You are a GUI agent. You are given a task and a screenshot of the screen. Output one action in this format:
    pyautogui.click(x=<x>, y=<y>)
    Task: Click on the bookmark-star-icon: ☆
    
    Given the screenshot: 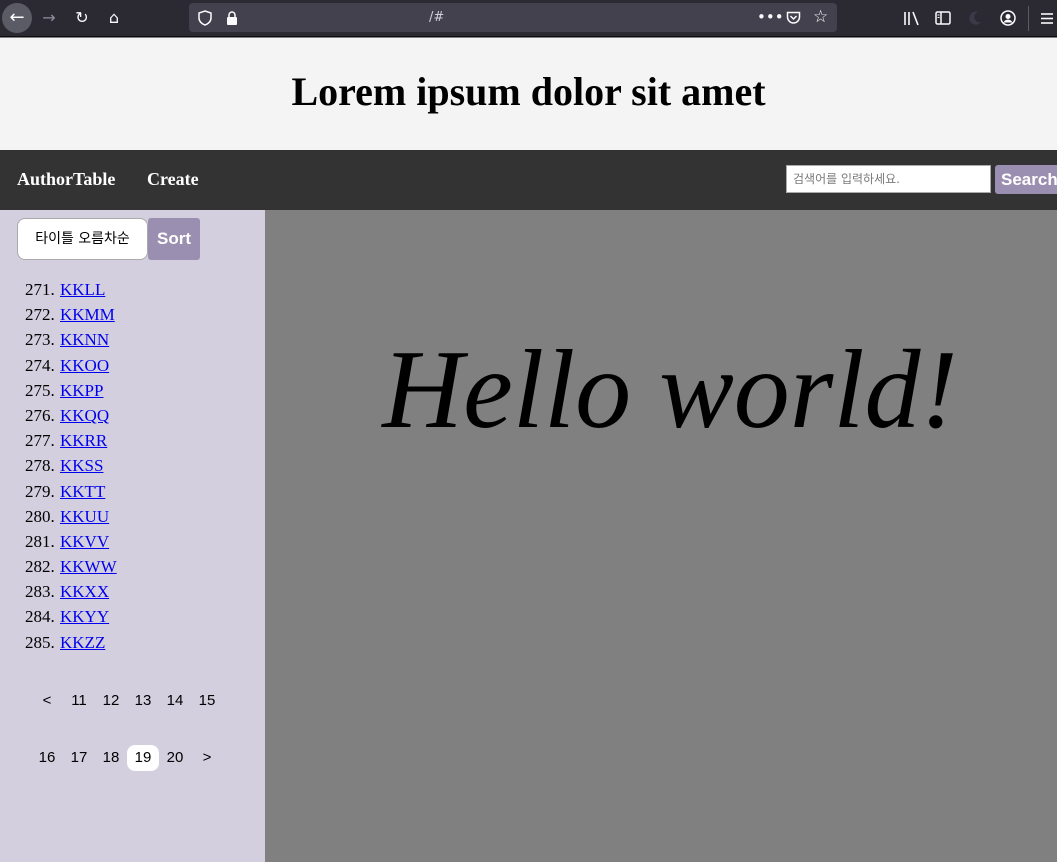 What is the action you would take?
    pyautogui.click(x=820, y=17)
    